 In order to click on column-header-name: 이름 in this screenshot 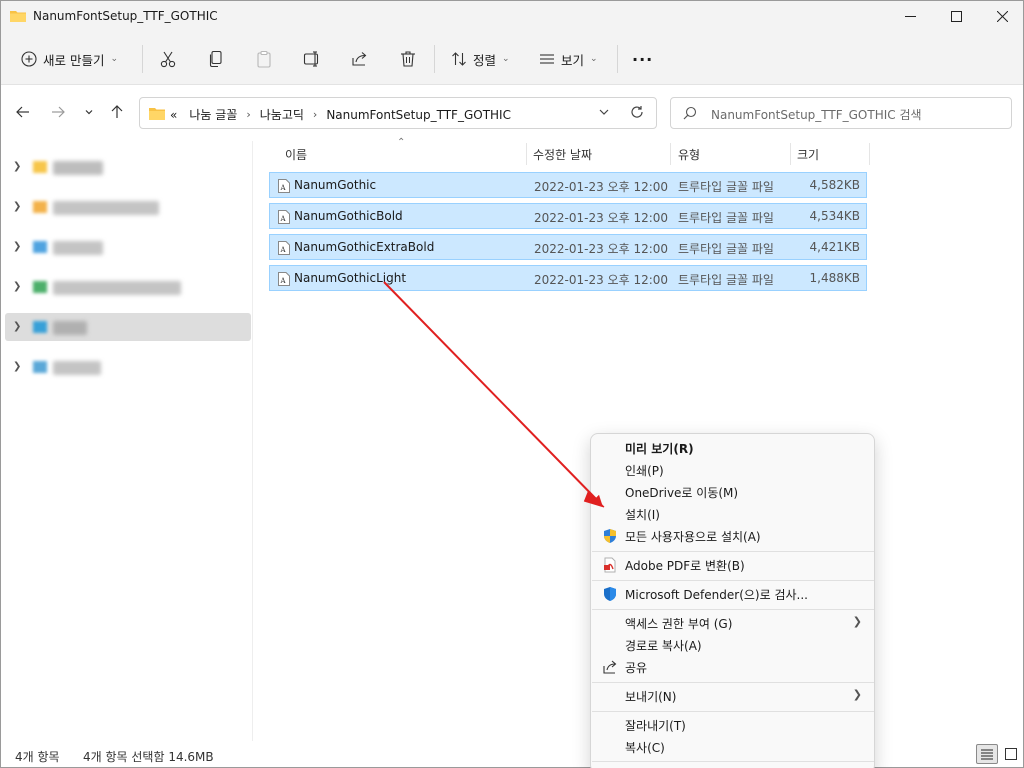, I will do `click(296, 154)`.